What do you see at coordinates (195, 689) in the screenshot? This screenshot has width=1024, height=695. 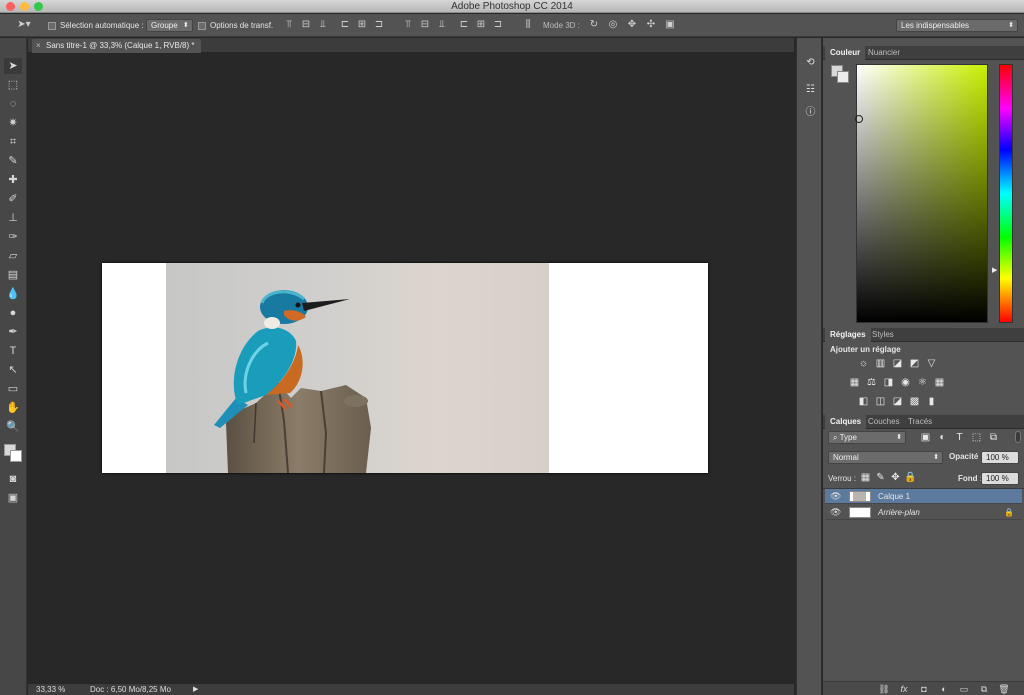 I see `status-menu-arrow-icon: ▶` at bounding box center [195, 689].